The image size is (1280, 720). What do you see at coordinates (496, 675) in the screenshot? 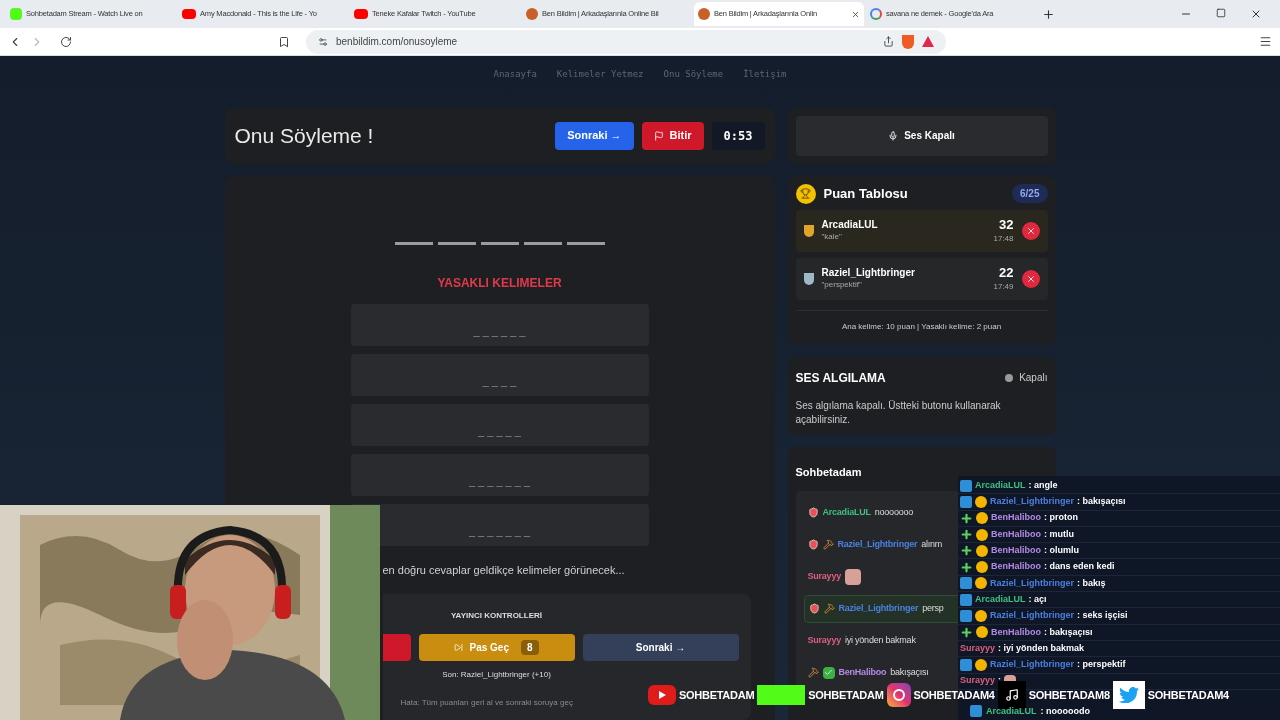
I see `last-answer-text: Son: Raziel_Lightbringer (+10)` at bounding box center [496, 675].